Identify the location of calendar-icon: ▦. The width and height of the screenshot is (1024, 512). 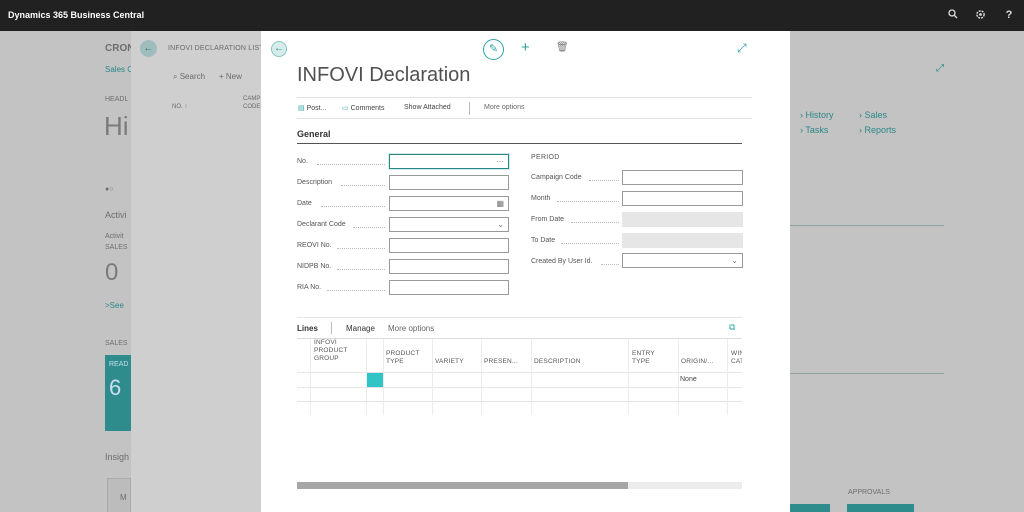
(500, 203).